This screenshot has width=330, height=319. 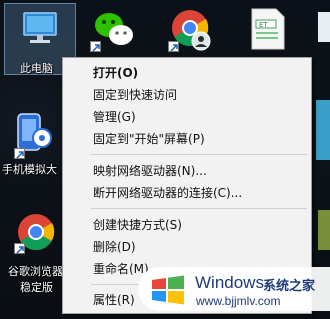 I want to click on chrome-label-line1: 谷歌浏览器, so click(x=35, y=271).